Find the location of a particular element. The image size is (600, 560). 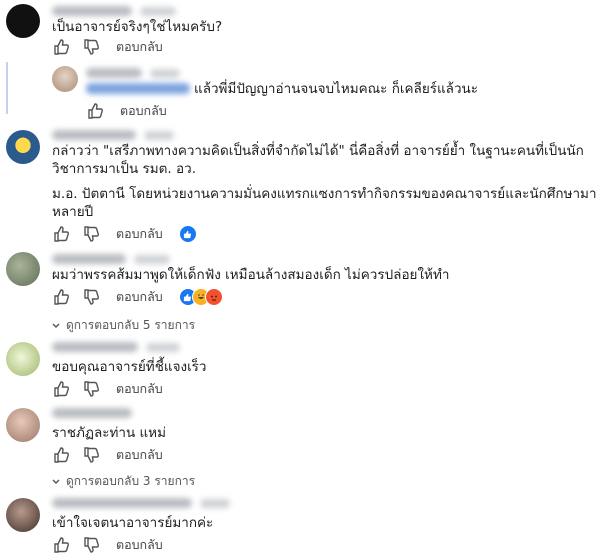

comment-text: ขอบคุณอาจารย์ที่ชี้แจงเร็ว is located at coordinates (129, 367).